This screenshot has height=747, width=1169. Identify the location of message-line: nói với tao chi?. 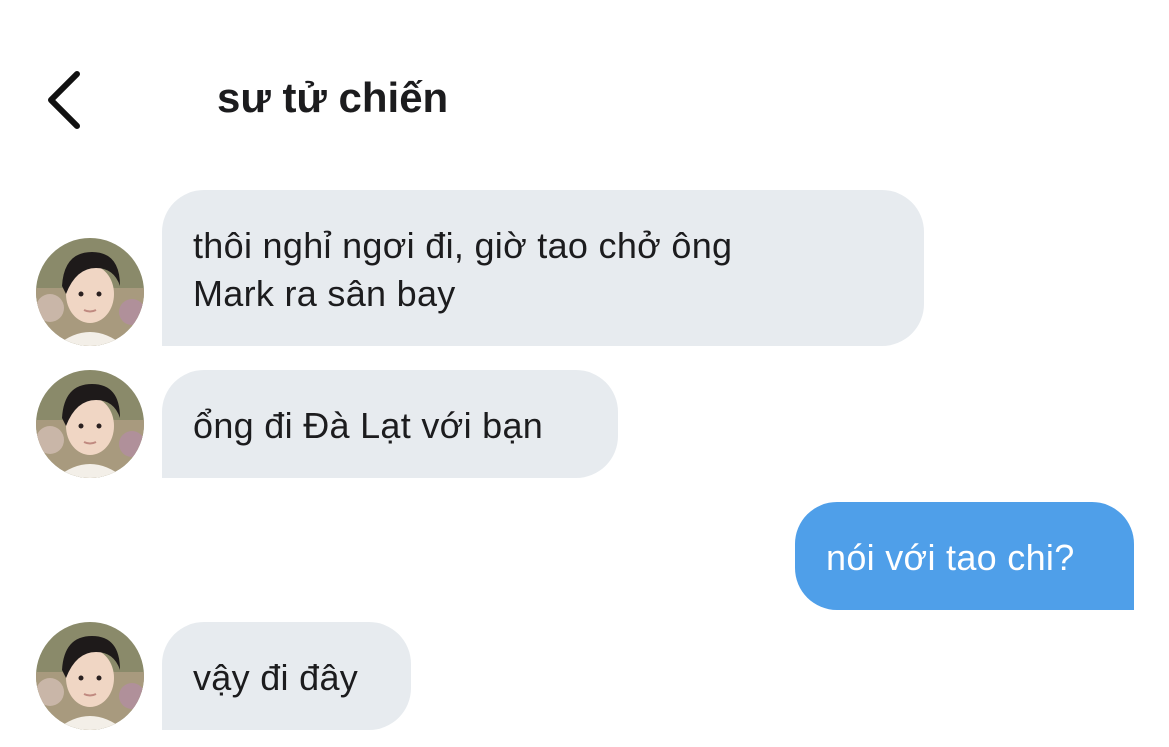
(950, 557).